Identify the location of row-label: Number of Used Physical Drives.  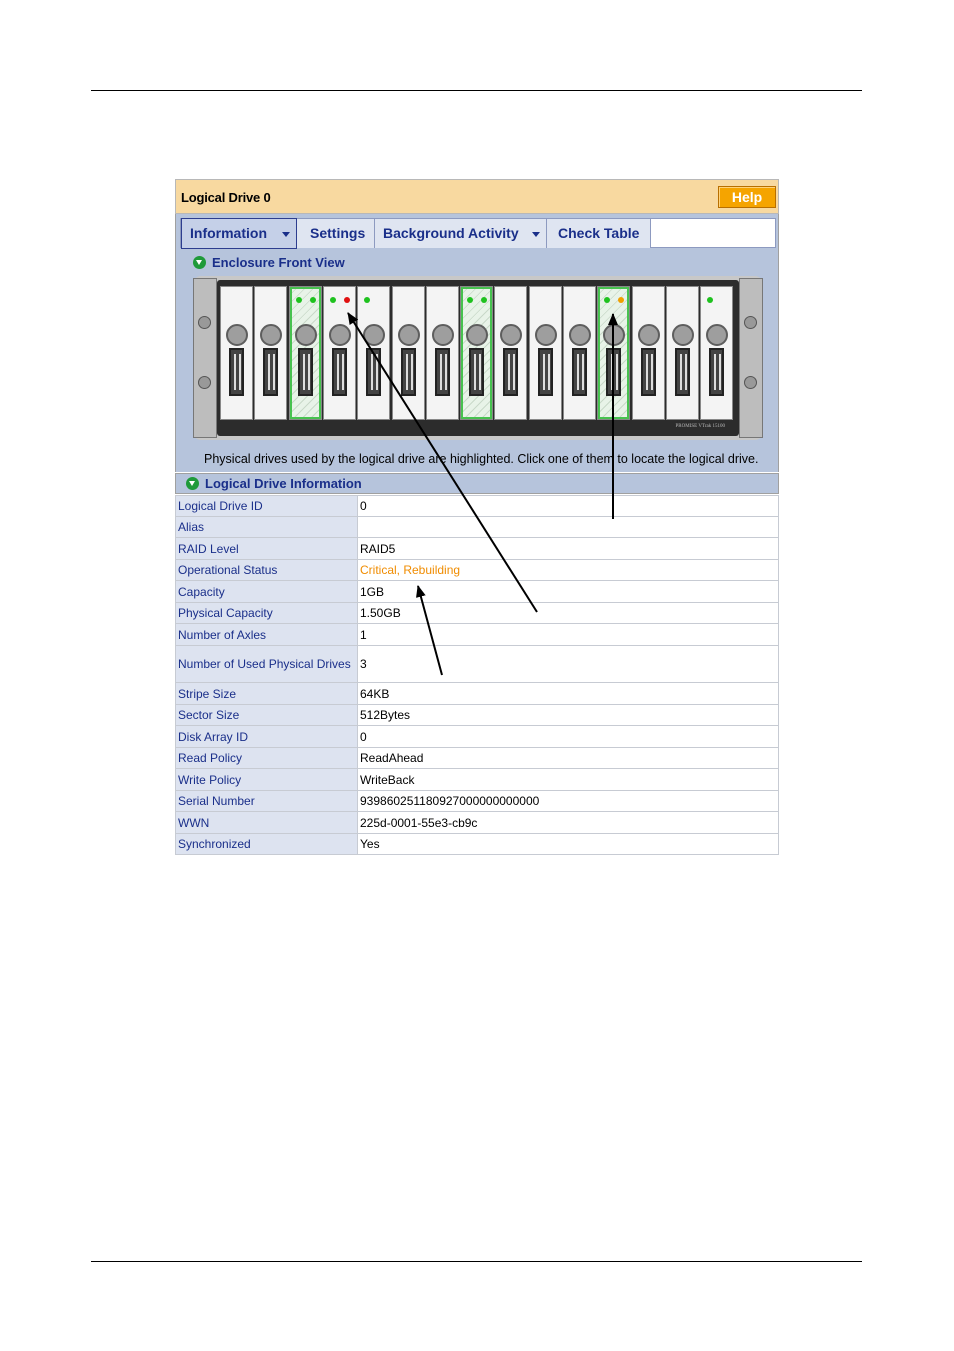
(266, 664).